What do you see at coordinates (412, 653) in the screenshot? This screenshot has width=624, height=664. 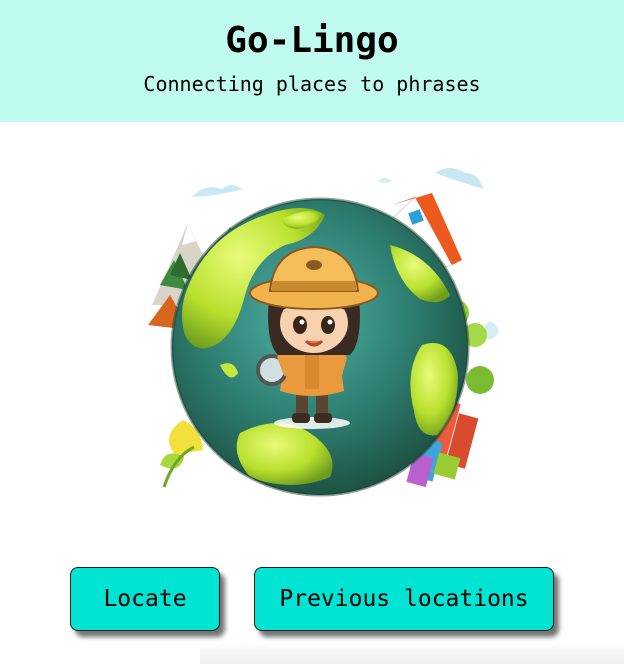 I see `bottom-shadow` at bounding box center [412, 653].